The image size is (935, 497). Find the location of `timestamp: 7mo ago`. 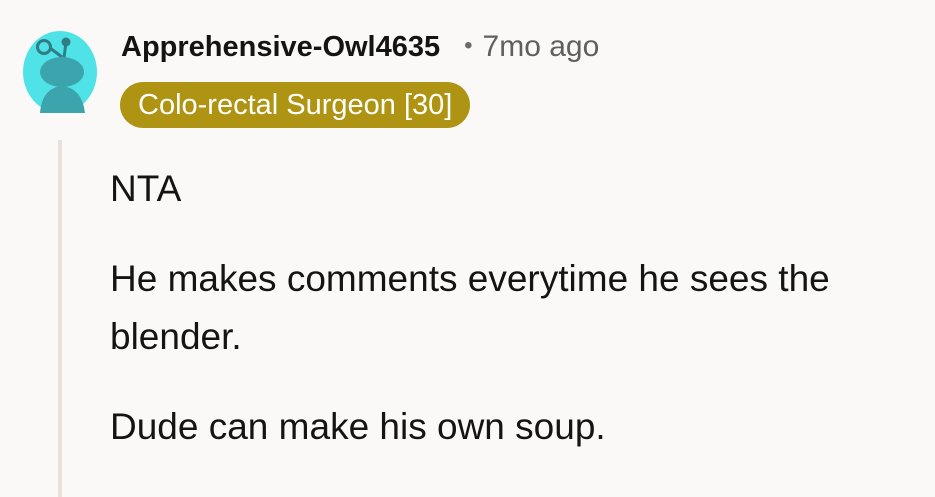

timestamp: 7mo ago is located at coordinates (541, 47).